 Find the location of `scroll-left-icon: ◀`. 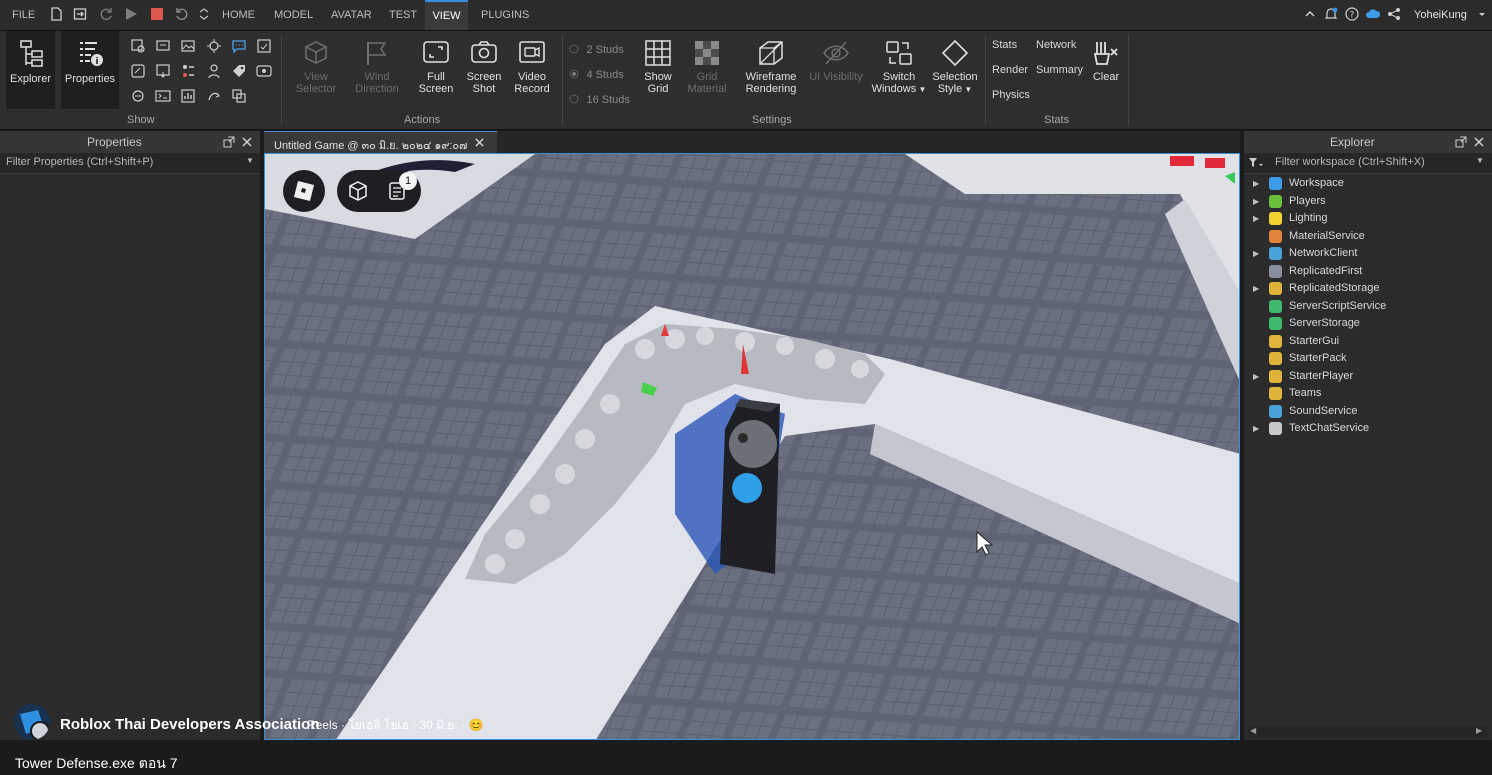

scroll-left-icon: ◀ is located at coordinates (1253, 730).